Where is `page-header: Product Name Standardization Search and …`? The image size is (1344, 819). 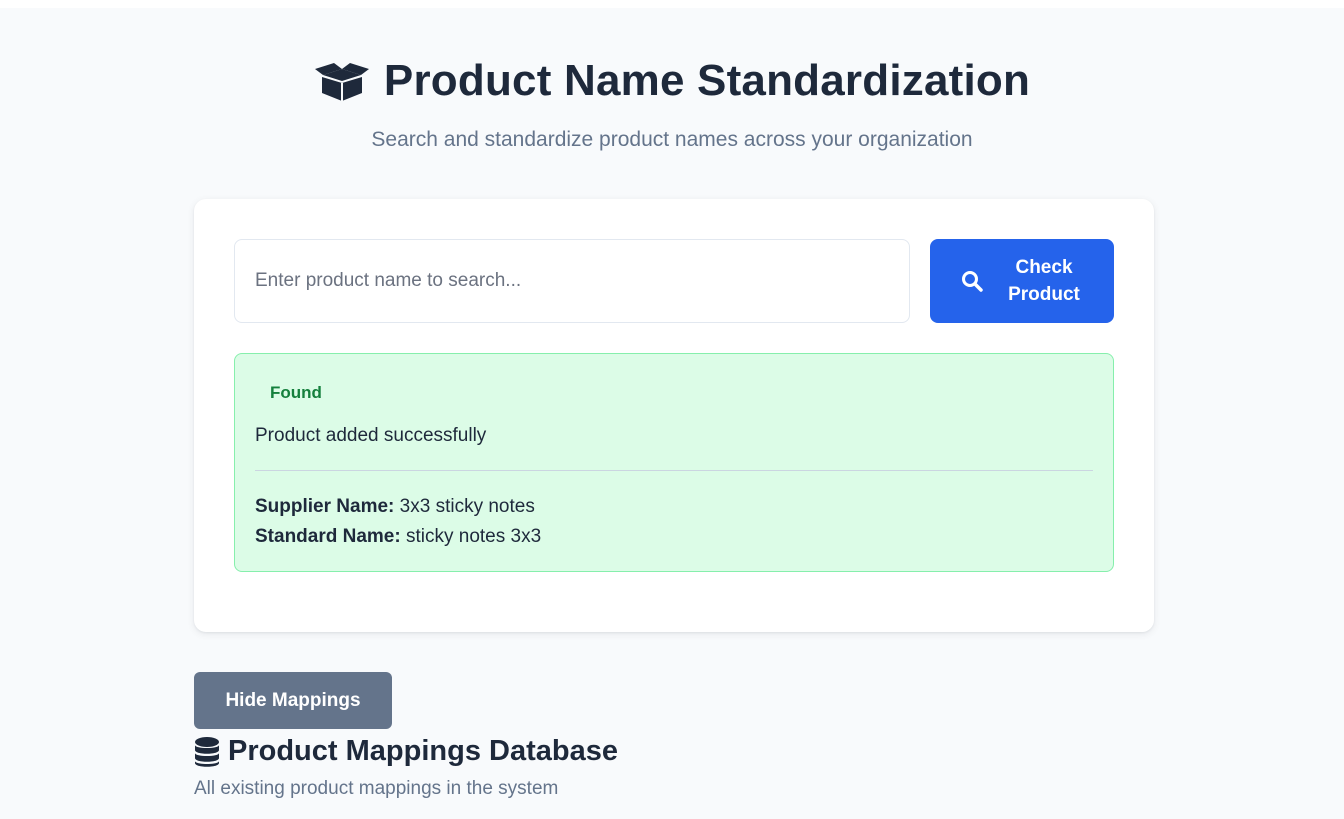
page-header: Product Name Standardization Search and … is located at coordinates (672, 104).